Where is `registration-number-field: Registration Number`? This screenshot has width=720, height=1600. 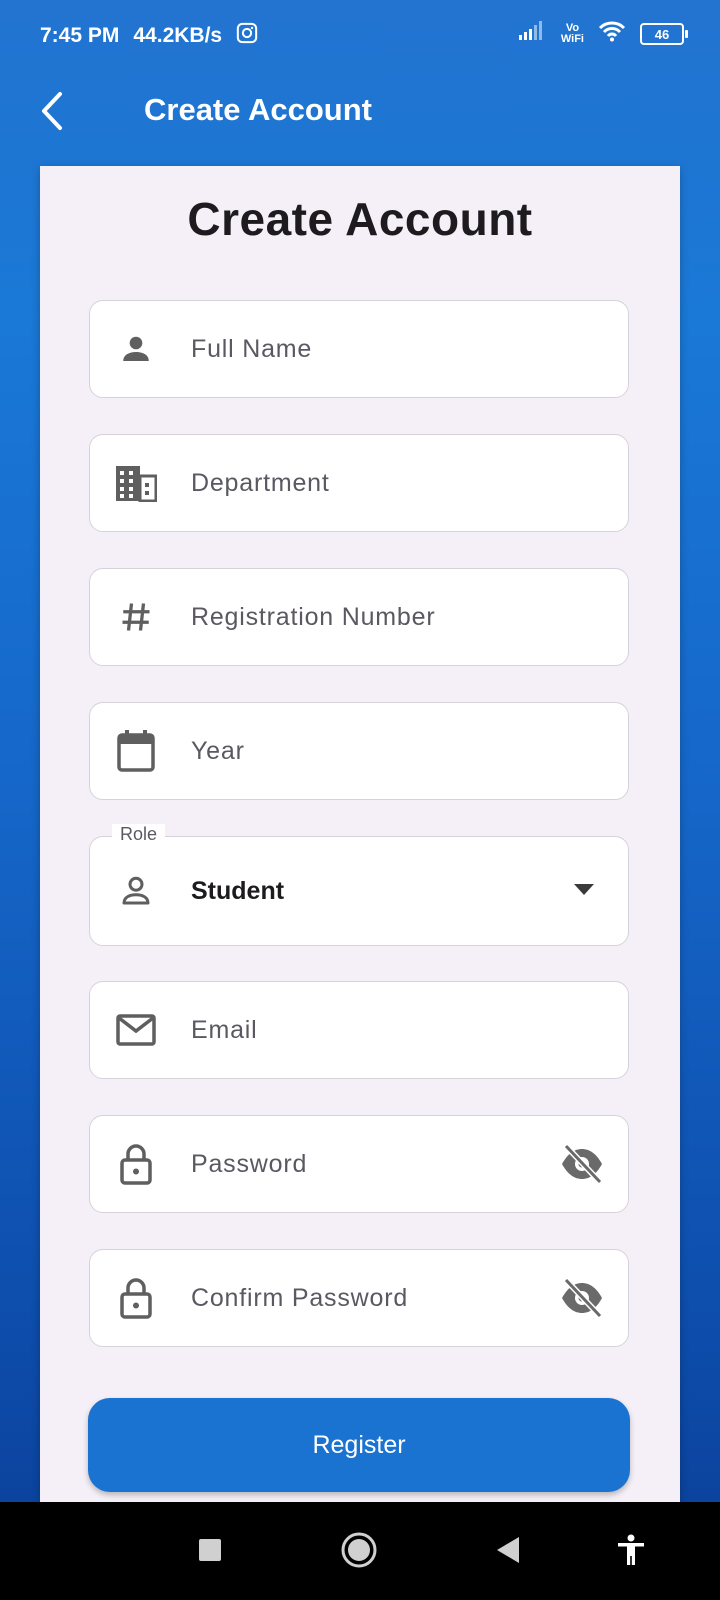 registration-number-field: Registration Number is located at coordinates (359, 617).